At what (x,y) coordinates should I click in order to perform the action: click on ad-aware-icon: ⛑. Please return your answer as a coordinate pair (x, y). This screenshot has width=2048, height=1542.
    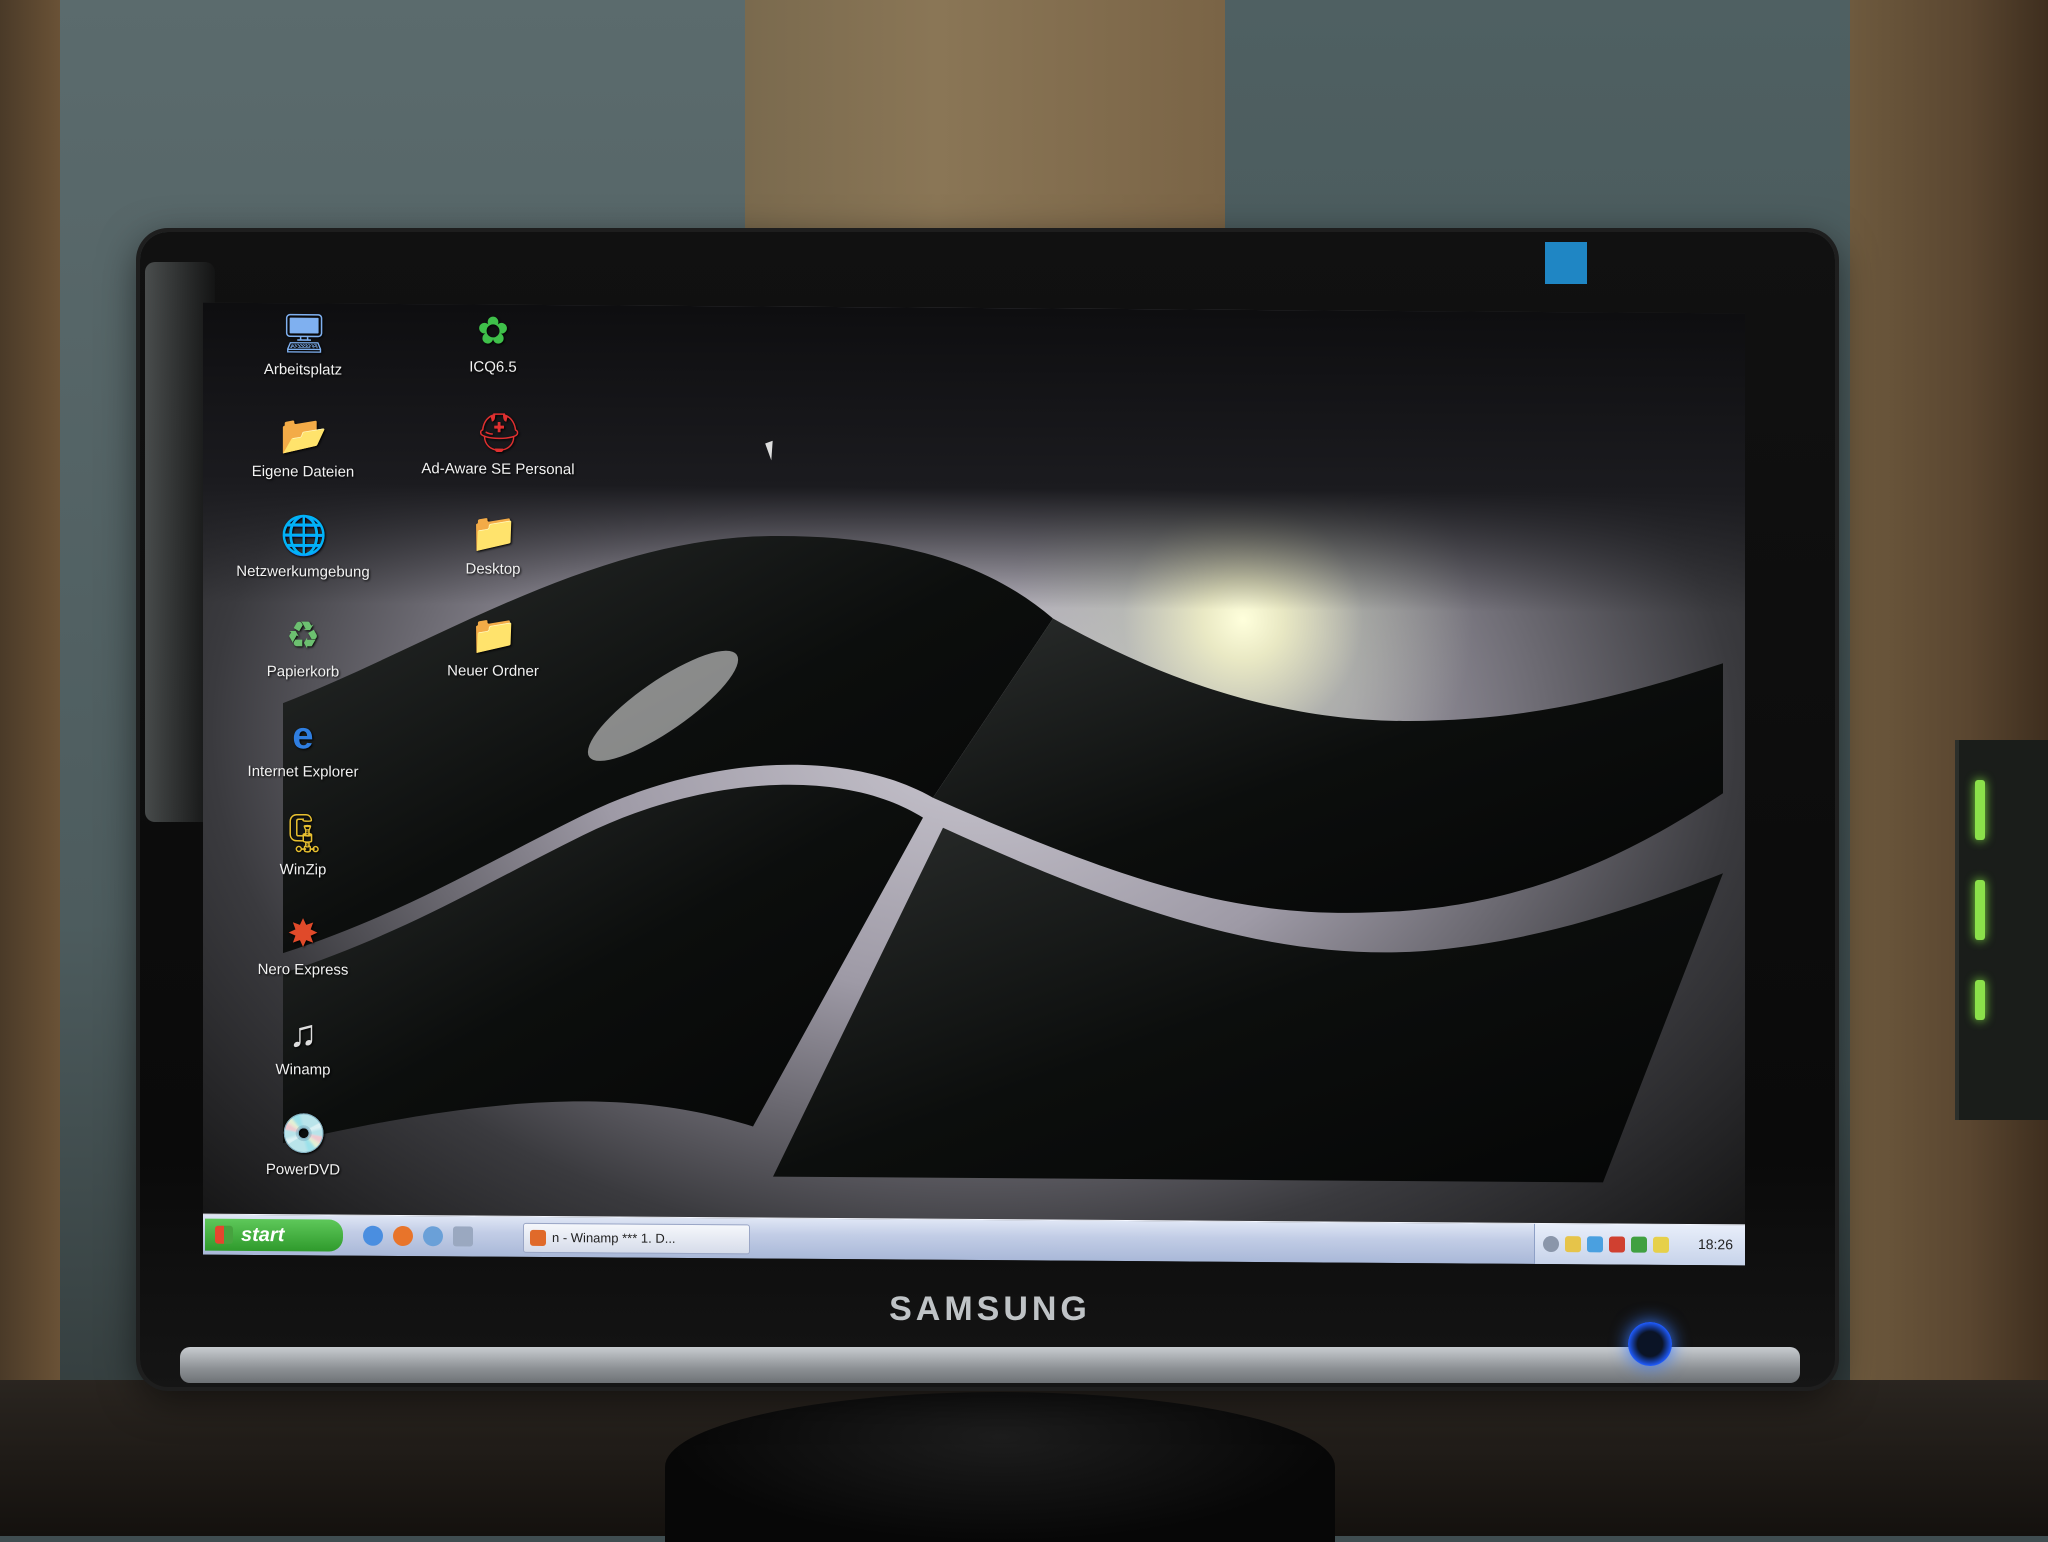
    Looking at the image, I should click on (499, 433).